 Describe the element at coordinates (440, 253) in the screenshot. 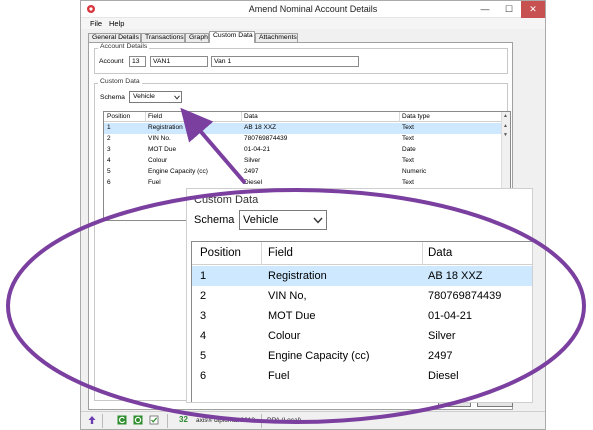

I see `zoom-col-data: Data` at that location.